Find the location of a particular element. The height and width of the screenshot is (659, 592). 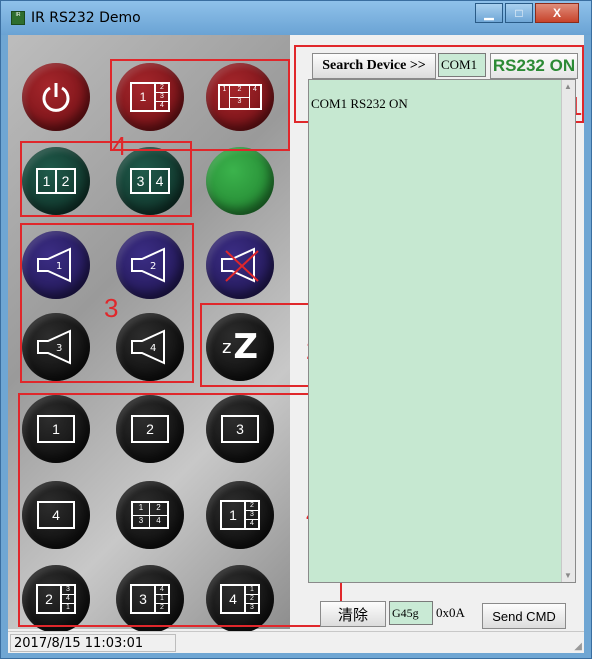

layout-4-main-button: 4123 is located at coordinates (240, 599).